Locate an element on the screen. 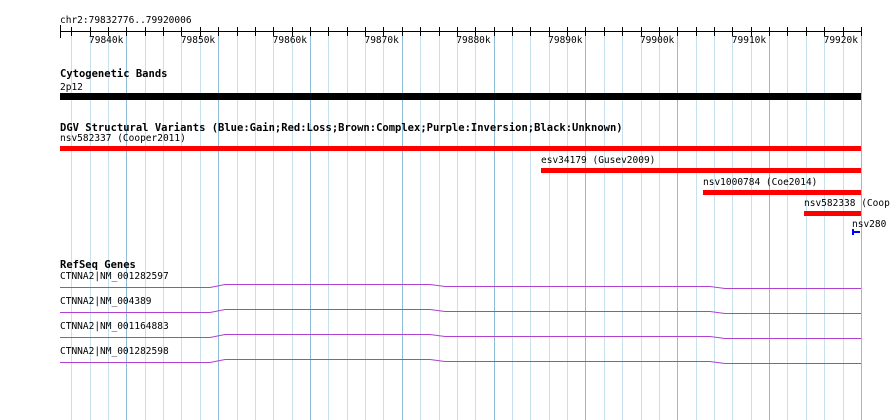  ruler-tick-label: 79900k is located at coordinates (657, 40).